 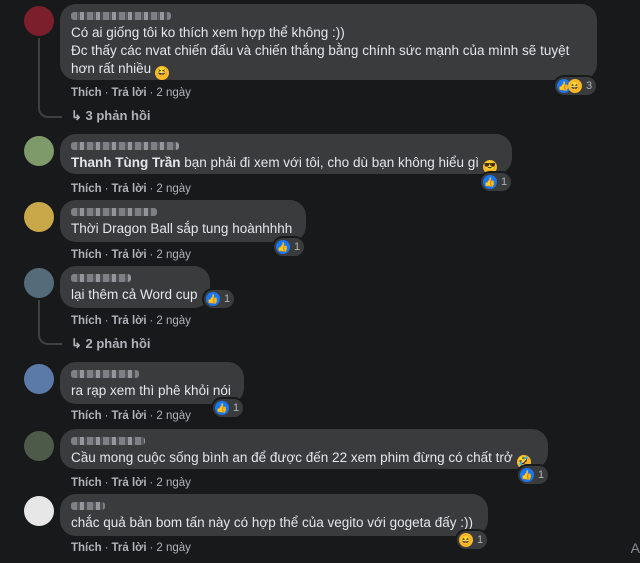 I want to click on emoji-icon: 😎, so click(x=489, y=167).